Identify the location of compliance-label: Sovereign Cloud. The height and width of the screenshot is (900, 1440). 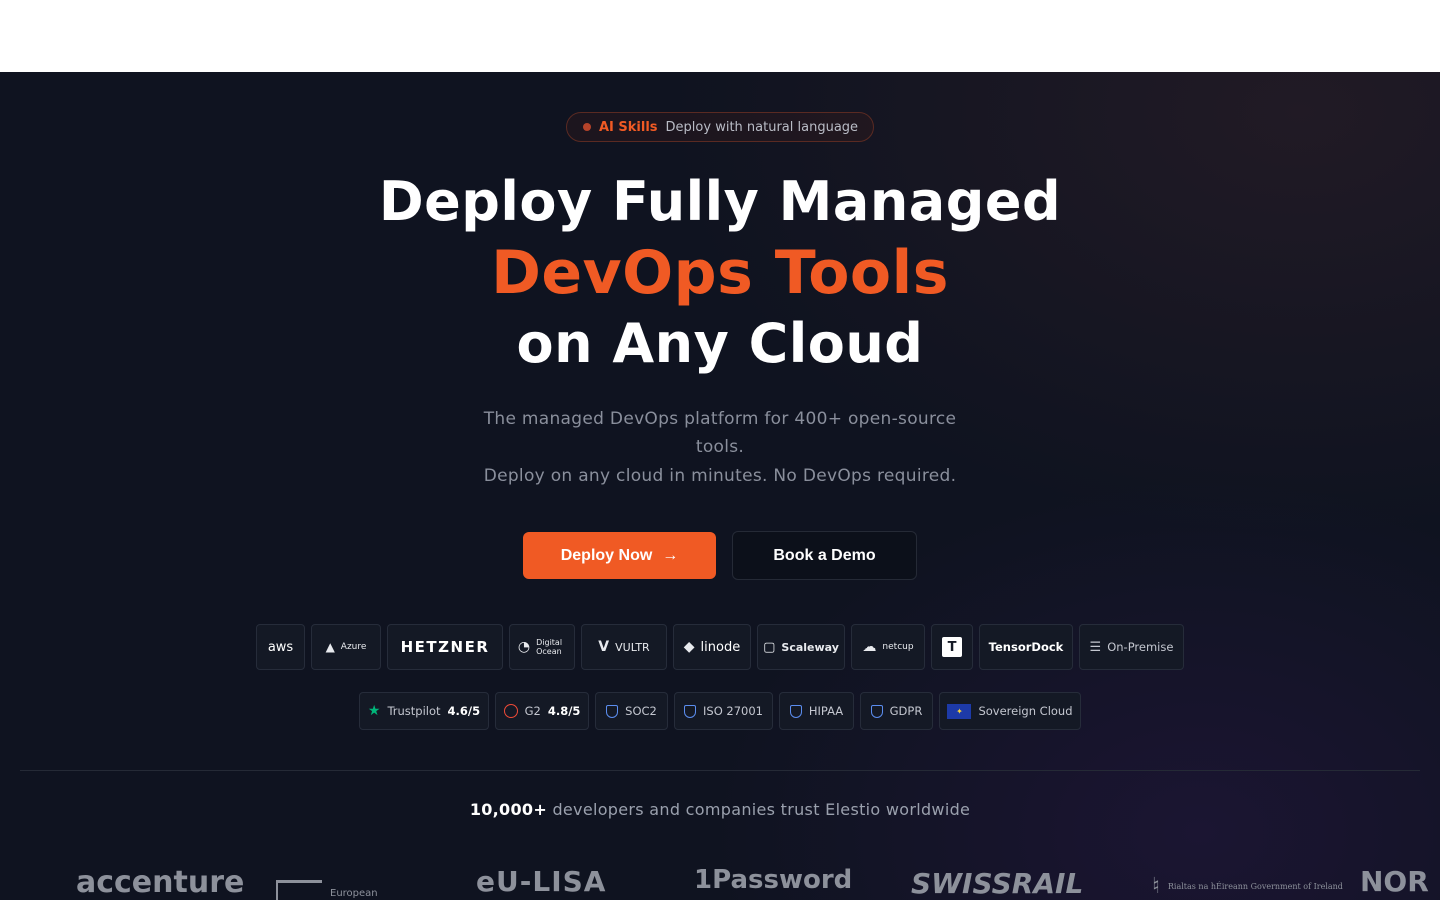
(1025, 711).